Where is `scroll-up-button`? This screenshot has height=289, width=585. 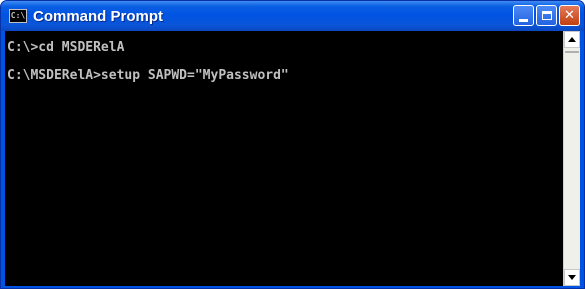 scroll-up-button is located at coordinates (572, 39).